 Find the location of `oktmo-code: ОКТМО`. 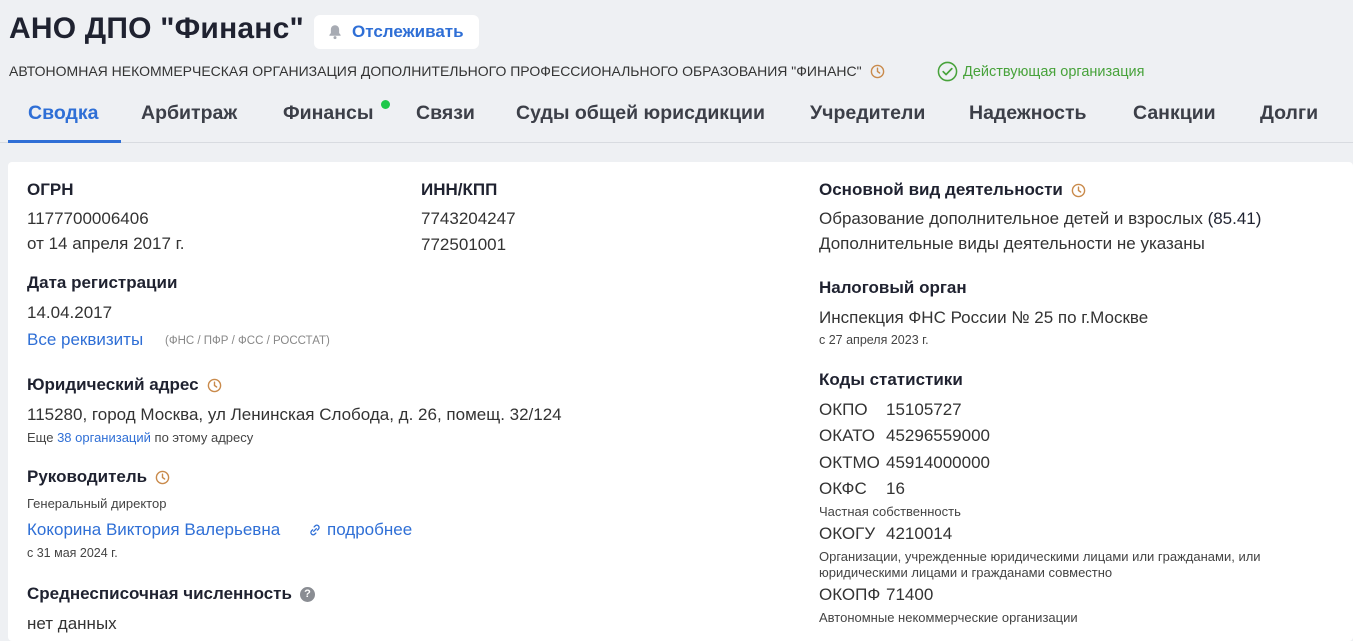

oktmo-code: ОКТМО is located at coordinates (849, 462).